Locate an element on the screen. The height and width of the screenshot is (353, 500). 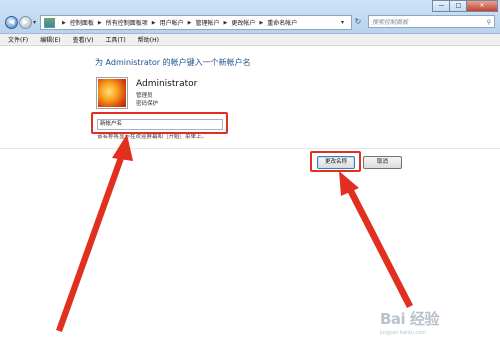
baidu-logo: Bai 经验 is located at coordinates (409, 319).